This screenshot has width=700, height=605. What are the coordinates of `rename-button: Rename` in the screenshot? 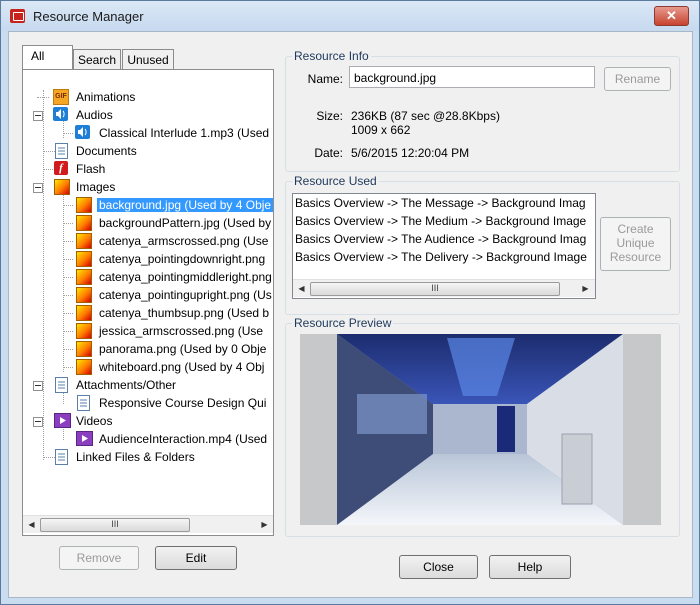 It's located at (637, 79).